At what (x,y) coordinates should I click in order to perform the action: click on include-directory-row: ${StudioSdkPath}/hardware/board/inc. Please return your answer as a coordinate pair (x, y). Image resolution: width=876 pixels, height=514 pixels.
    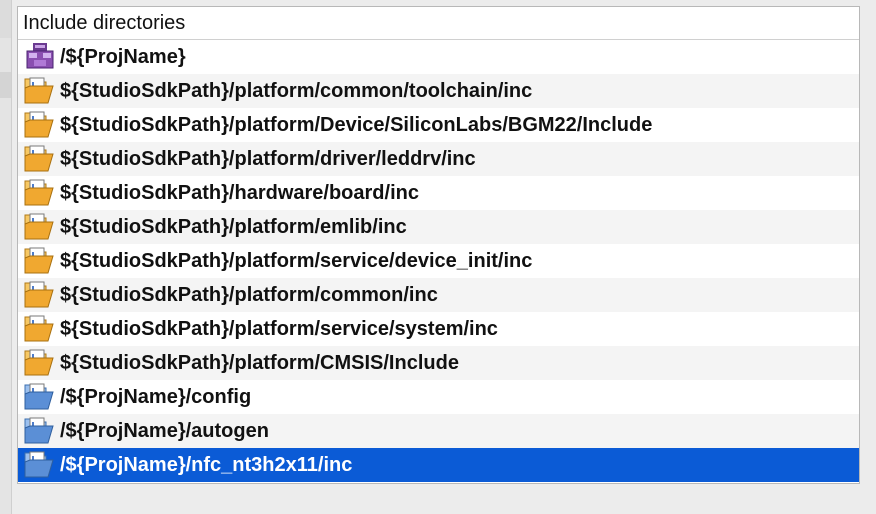
    Looking at the image, I should click on (438, 193).